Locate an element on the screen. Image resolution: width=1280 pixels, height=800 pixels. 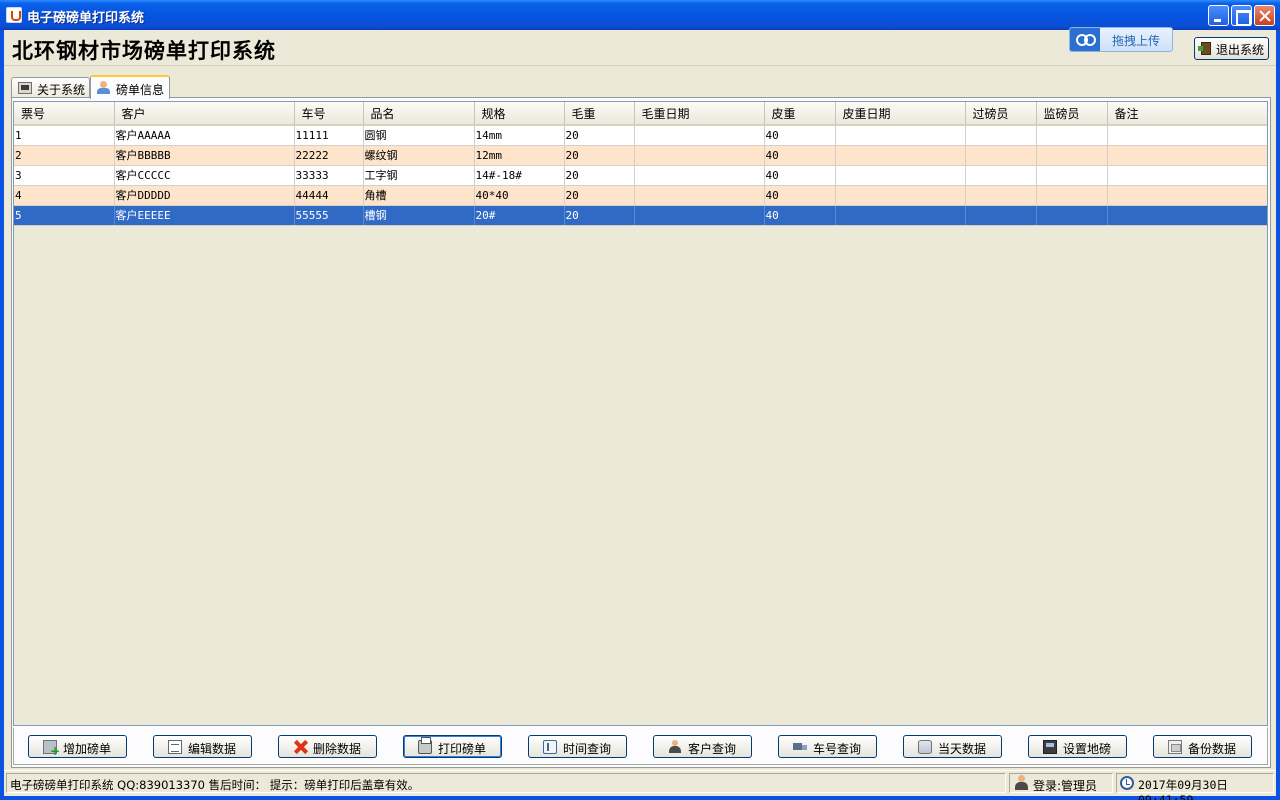
edit-data-label: 编辑数据 is located at coordinates (212, 749).